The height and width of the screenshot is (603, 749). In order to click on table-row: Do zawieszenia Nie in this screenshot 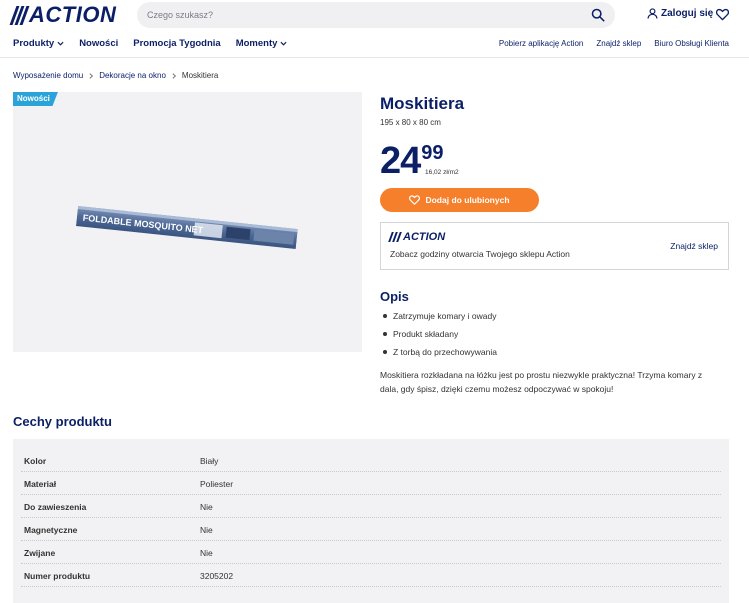, I will do `click(371, 506)`.